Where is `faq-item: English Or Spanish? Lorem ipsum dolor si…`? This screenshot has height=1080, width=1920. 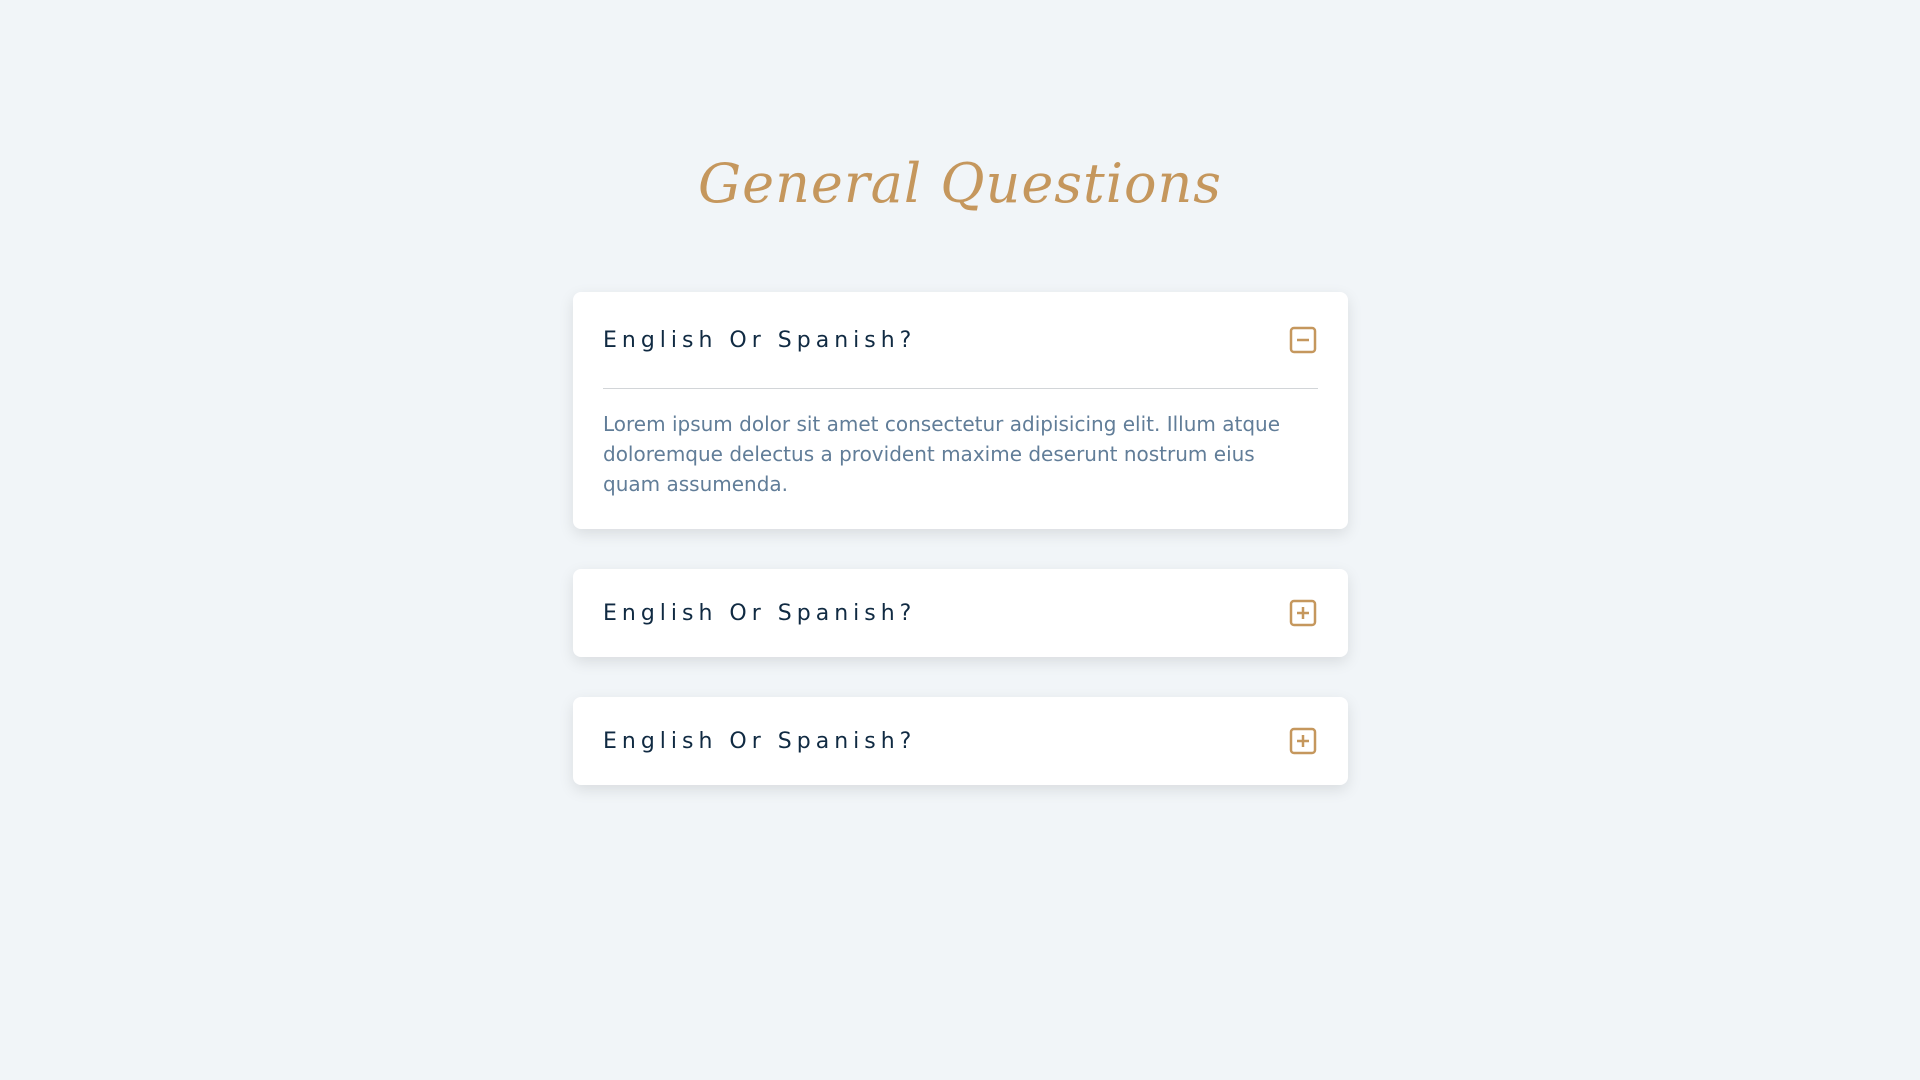
faq-item: English Or Spanish? Lorem ipsum dolor si… is located at coordinates (960, 410).